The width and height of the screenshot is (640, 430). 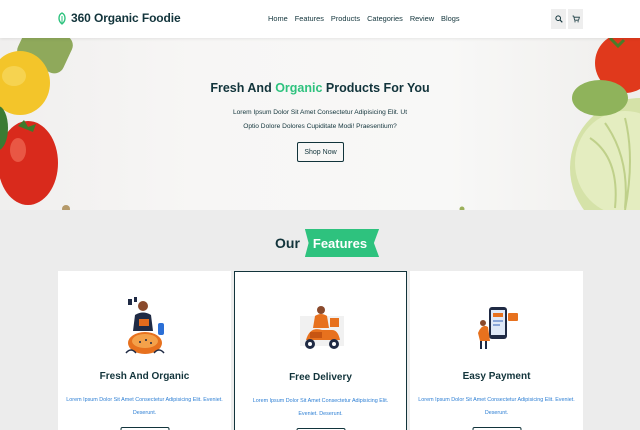 I want to click on cart-button, so click(x=575, y=19).